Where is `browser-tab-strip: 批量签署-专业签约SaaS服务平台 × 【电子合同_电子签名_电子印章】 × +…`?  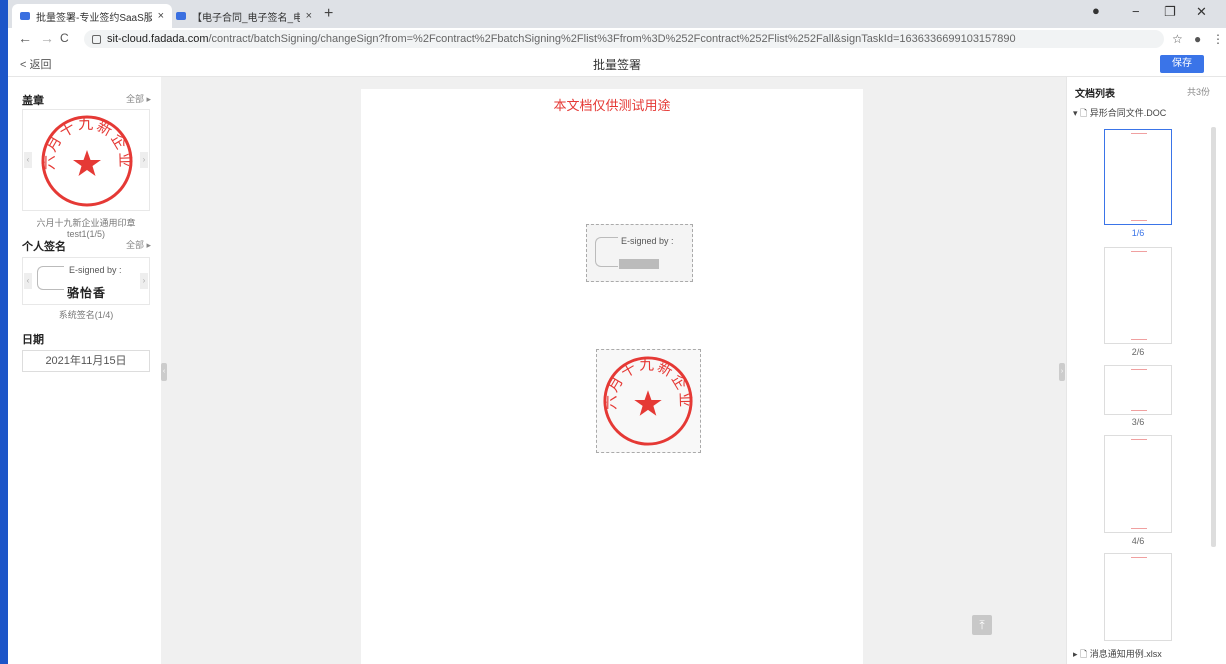
browser-tab-strip: 批量签署-专业签约SaaS服务平台 × 【电子合同_电子签名_电子印章】 × +… is located at coordinates (617, 14).